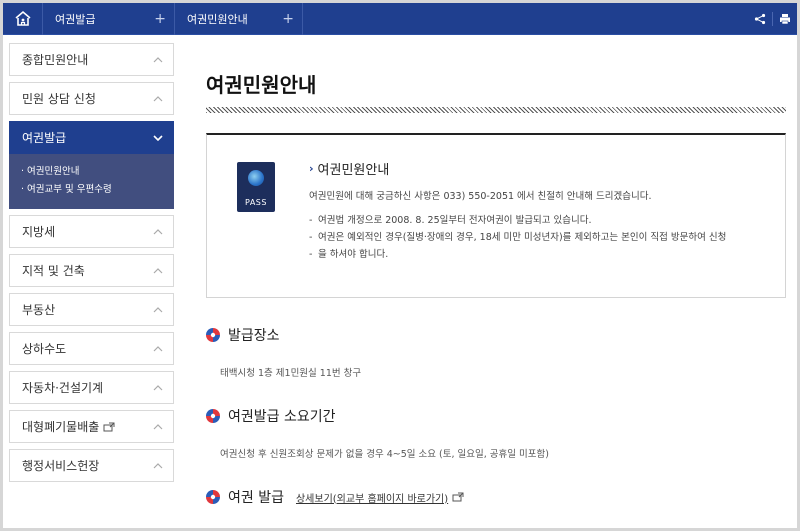 This screenshot has height=531, width=800. Describe the element at coordinates (92, 172) in the screenshot. I see `submenu-item-passport-info: · 여권민원안내` at that location.